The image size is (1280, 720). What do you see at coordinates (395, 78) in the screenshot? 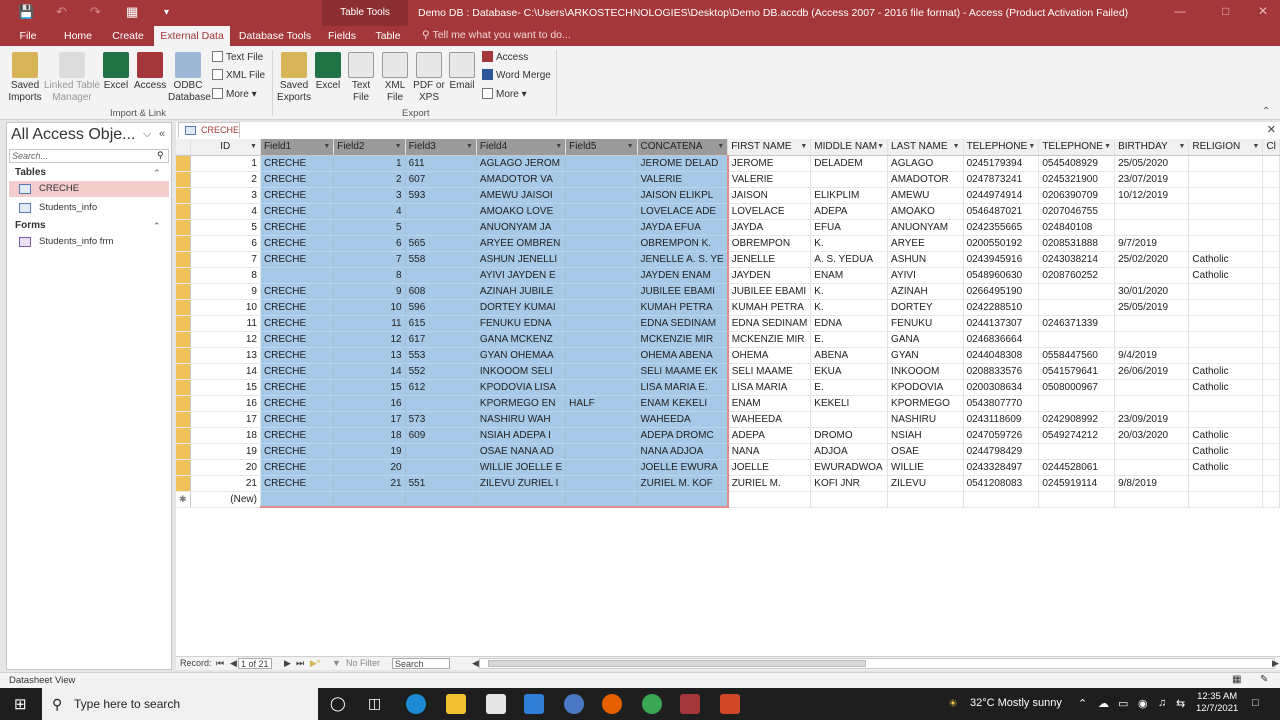
I see `export-xml-file-button: XML File` at bounding box center [395, 78].